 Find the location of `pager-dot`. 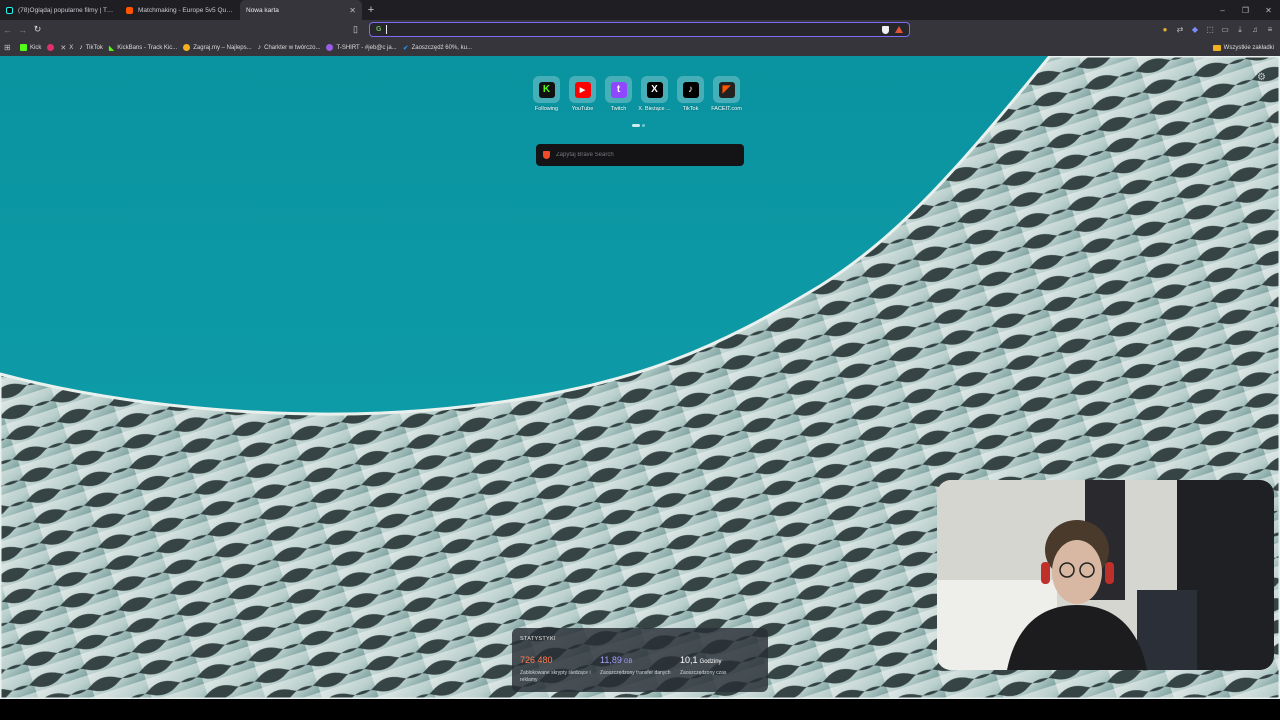

pager-dot is located at coordinates (643, 125).